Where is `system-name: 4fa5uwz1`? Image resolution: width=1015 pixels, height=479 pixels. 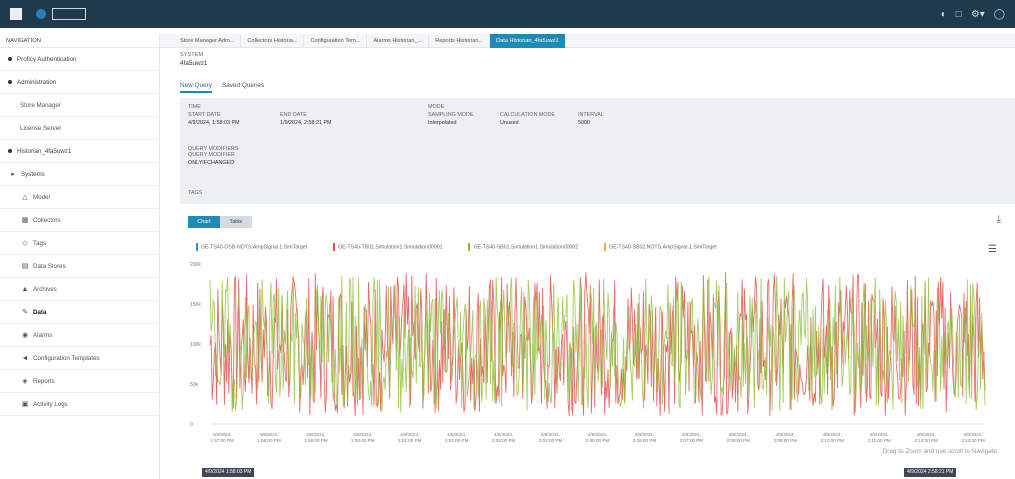
system-name: 4fa5uwz1 is located at coordinates (194, 63).